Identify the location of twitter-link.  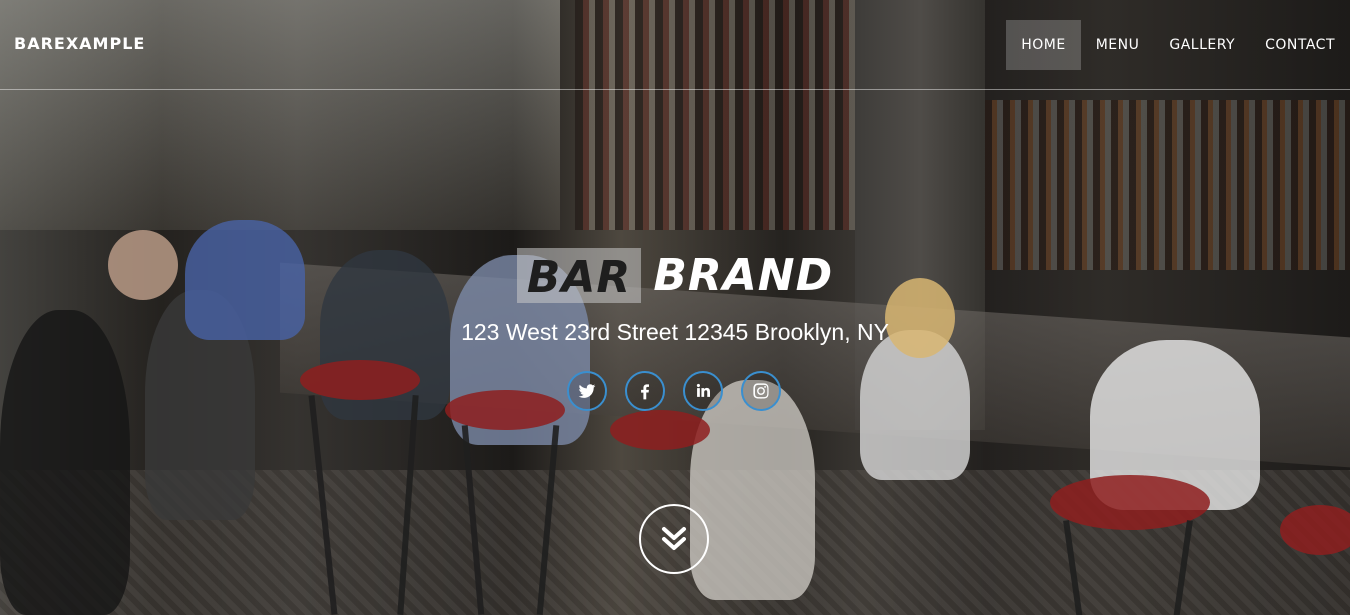
(587, 391).